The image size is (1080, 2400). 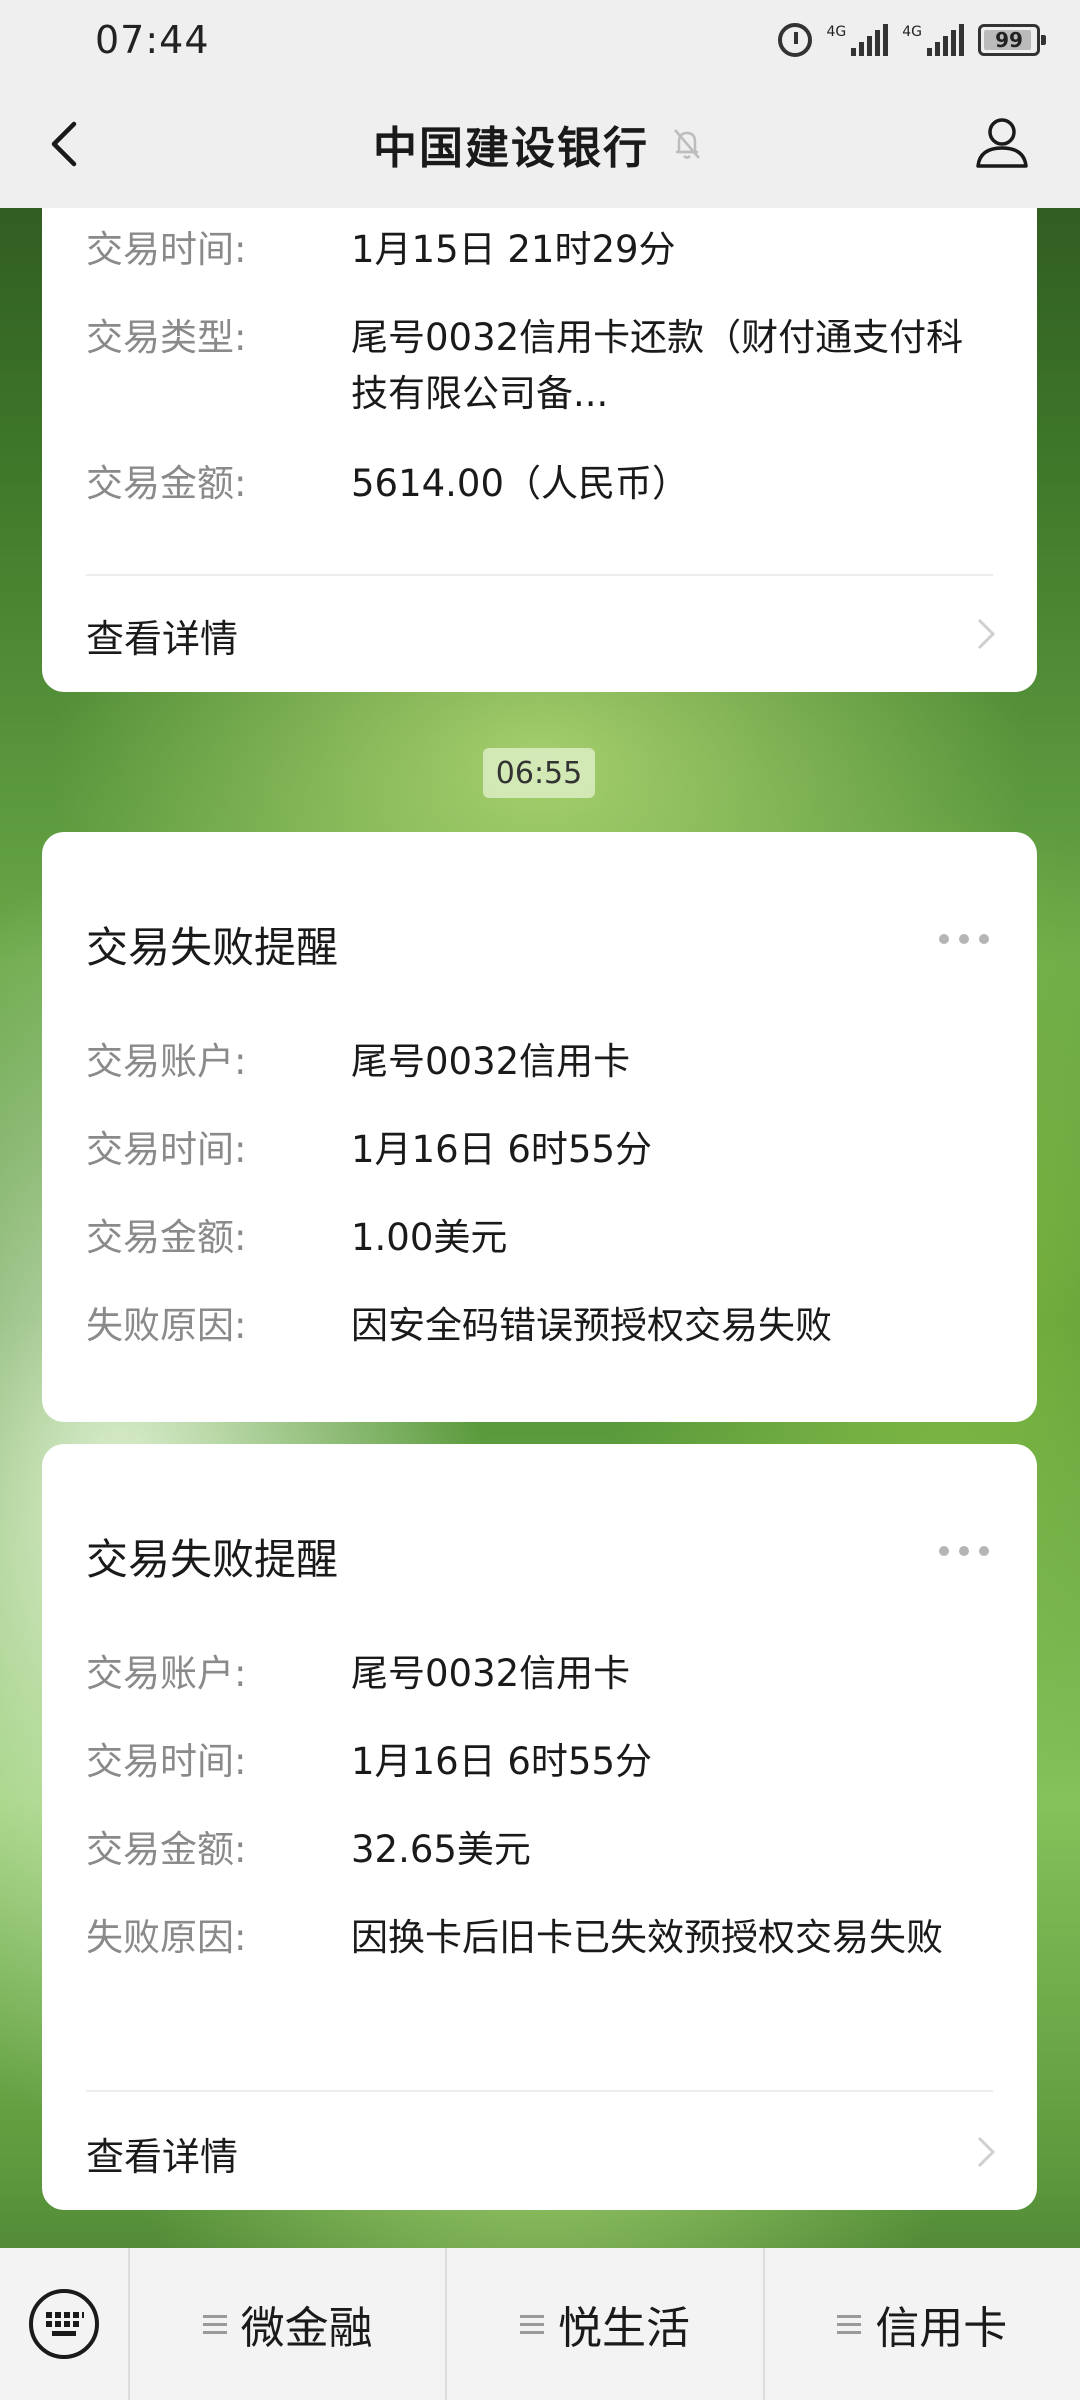 I want to click on battery-level: 99, so click(x=1009, y=40).